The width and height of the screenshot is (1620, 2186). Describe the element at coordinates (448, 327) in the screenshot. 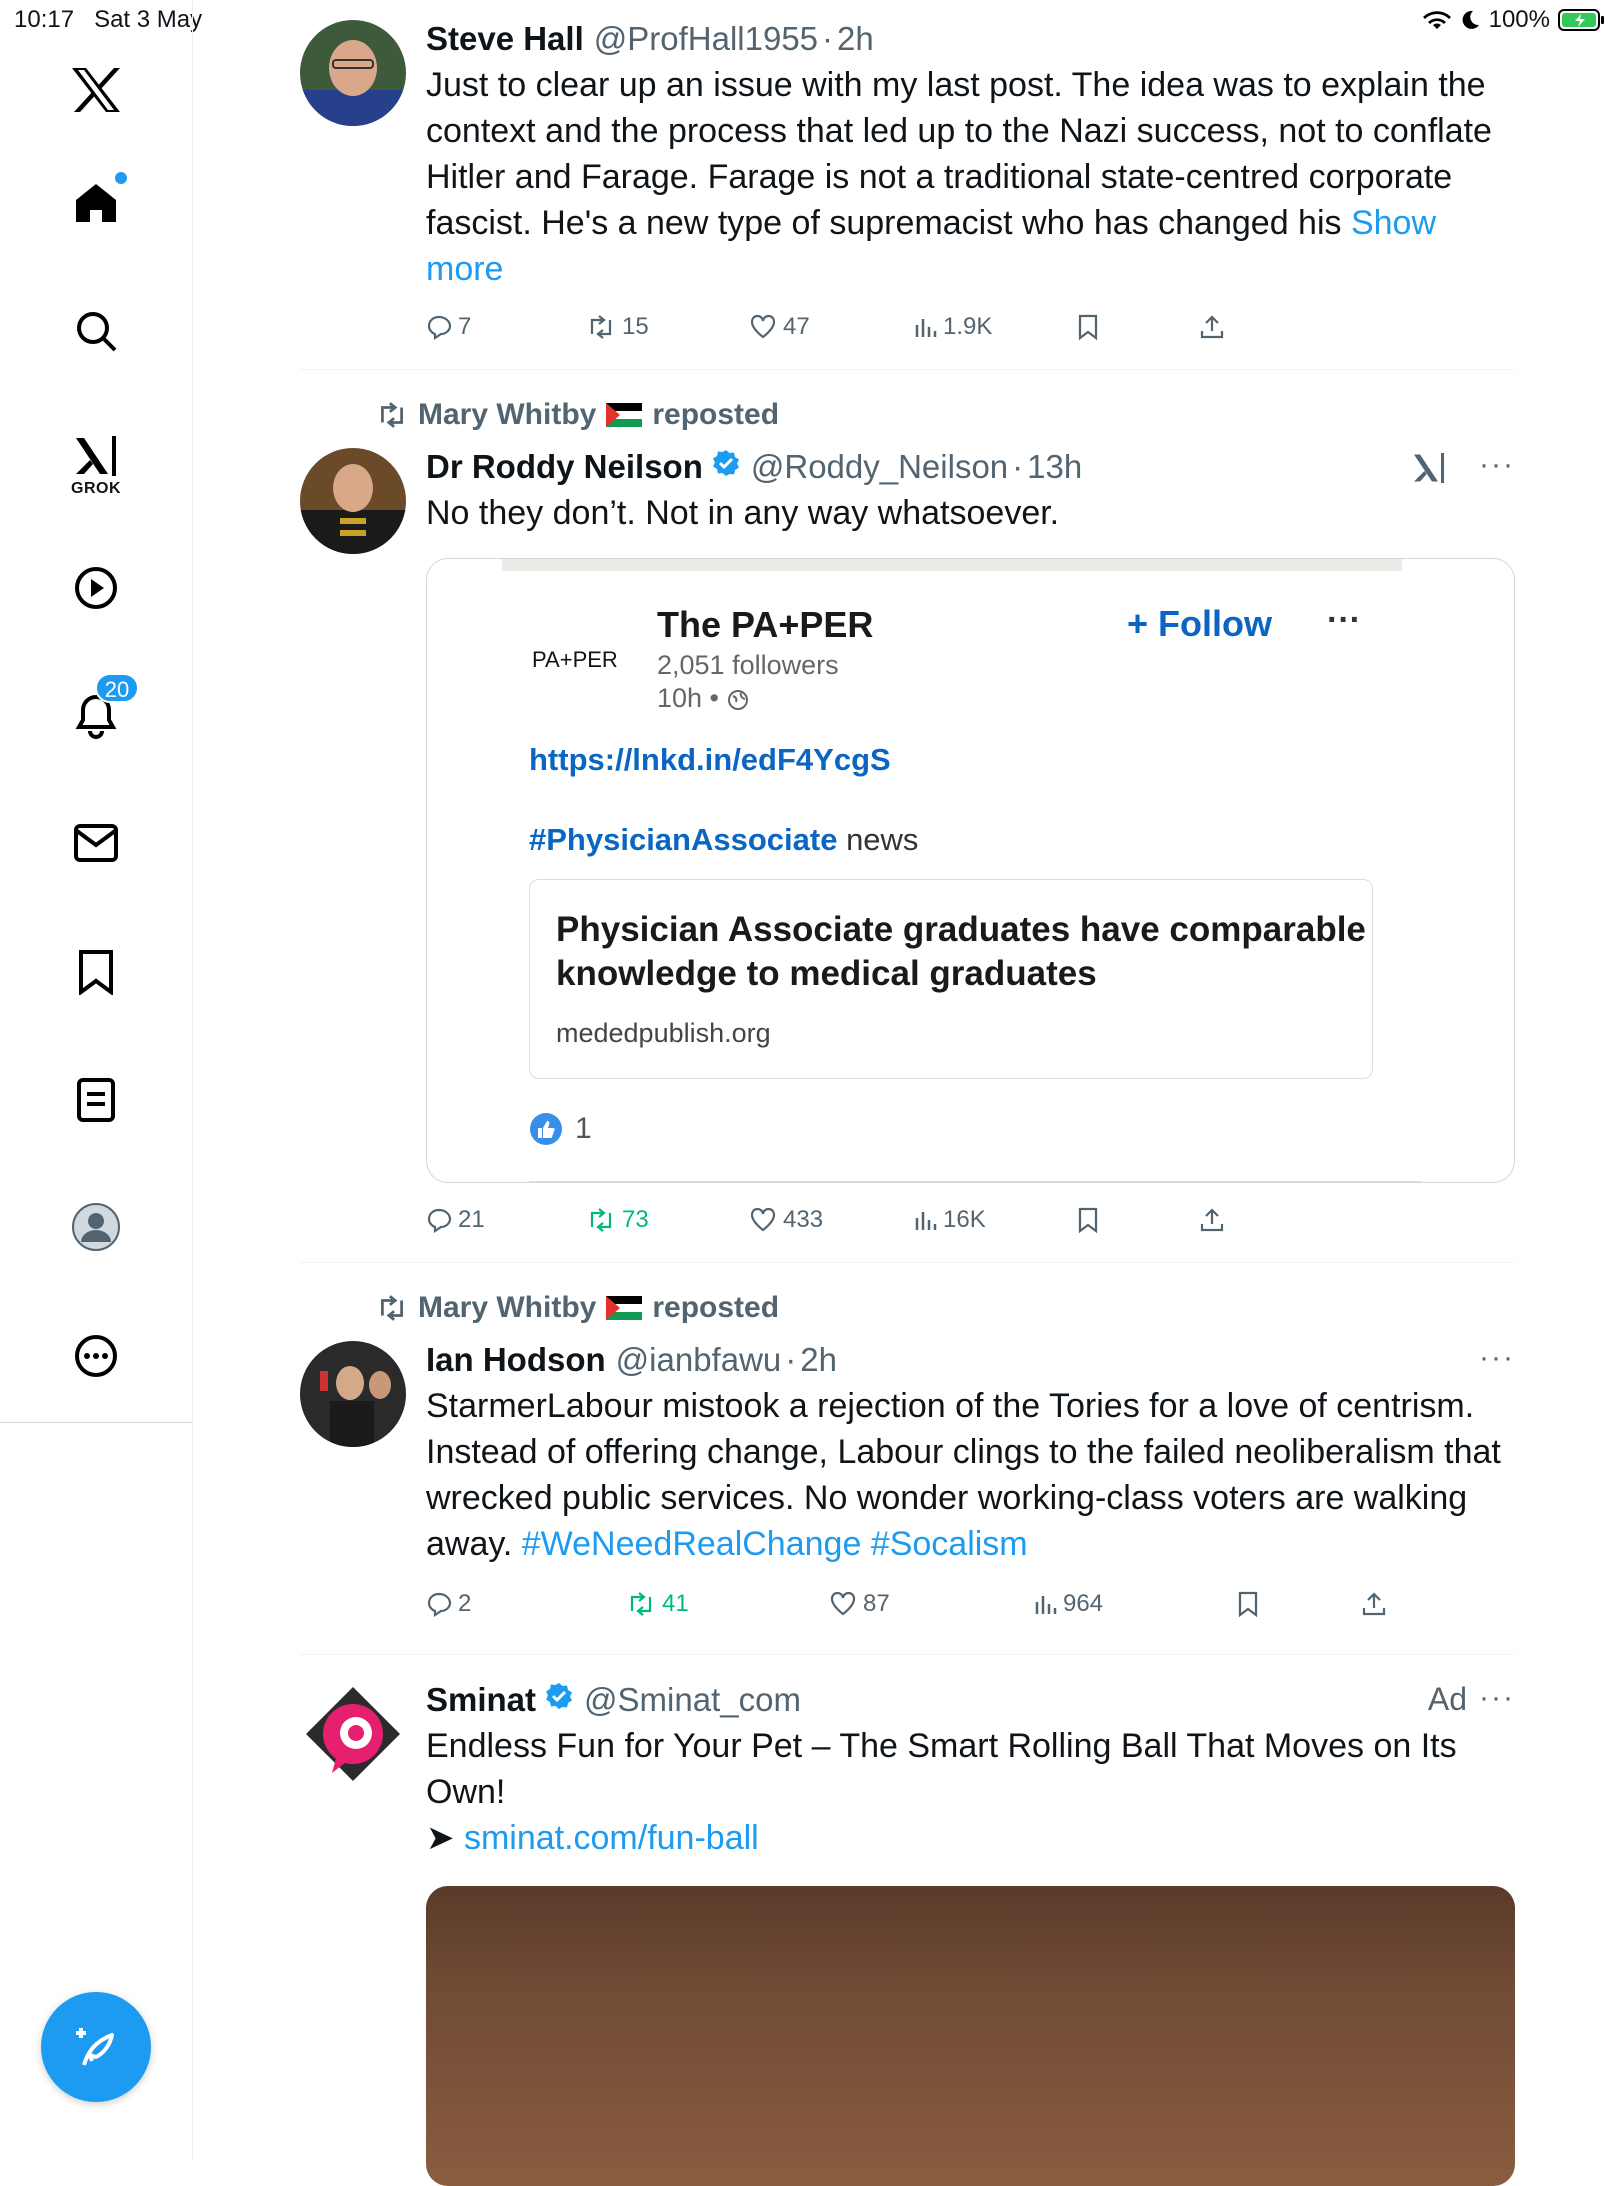

I see `reply-button: 7` at that location.